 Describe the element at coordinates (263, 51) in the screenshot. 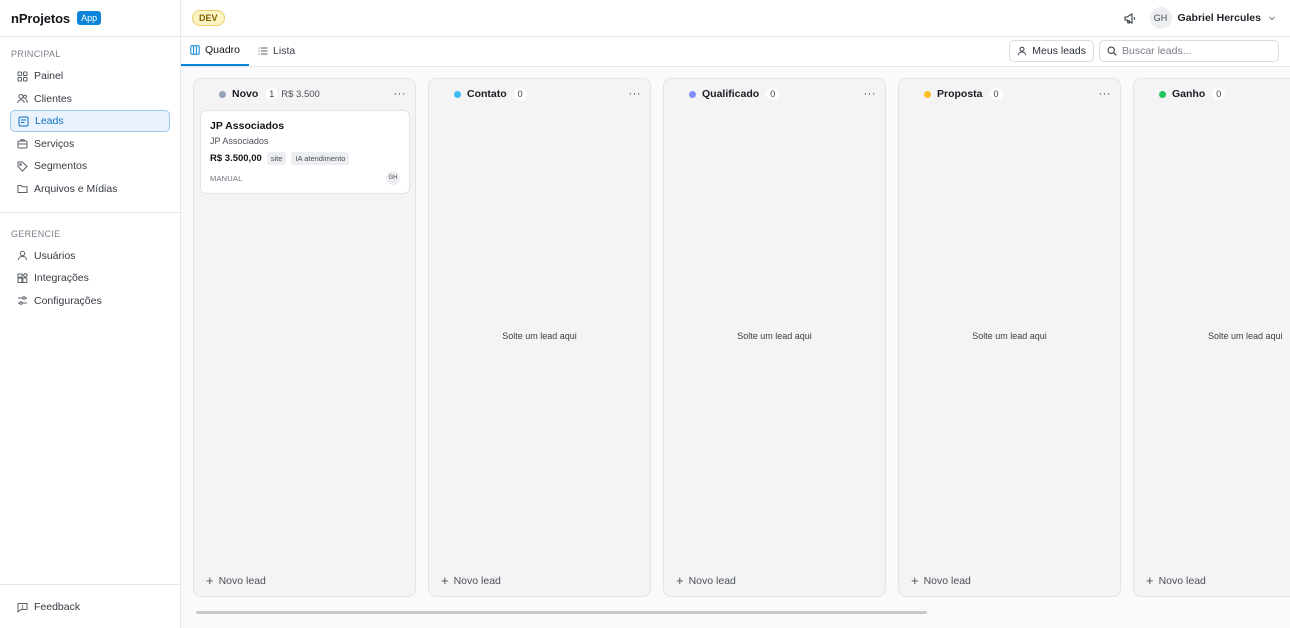

I see `list-icon` at that location.